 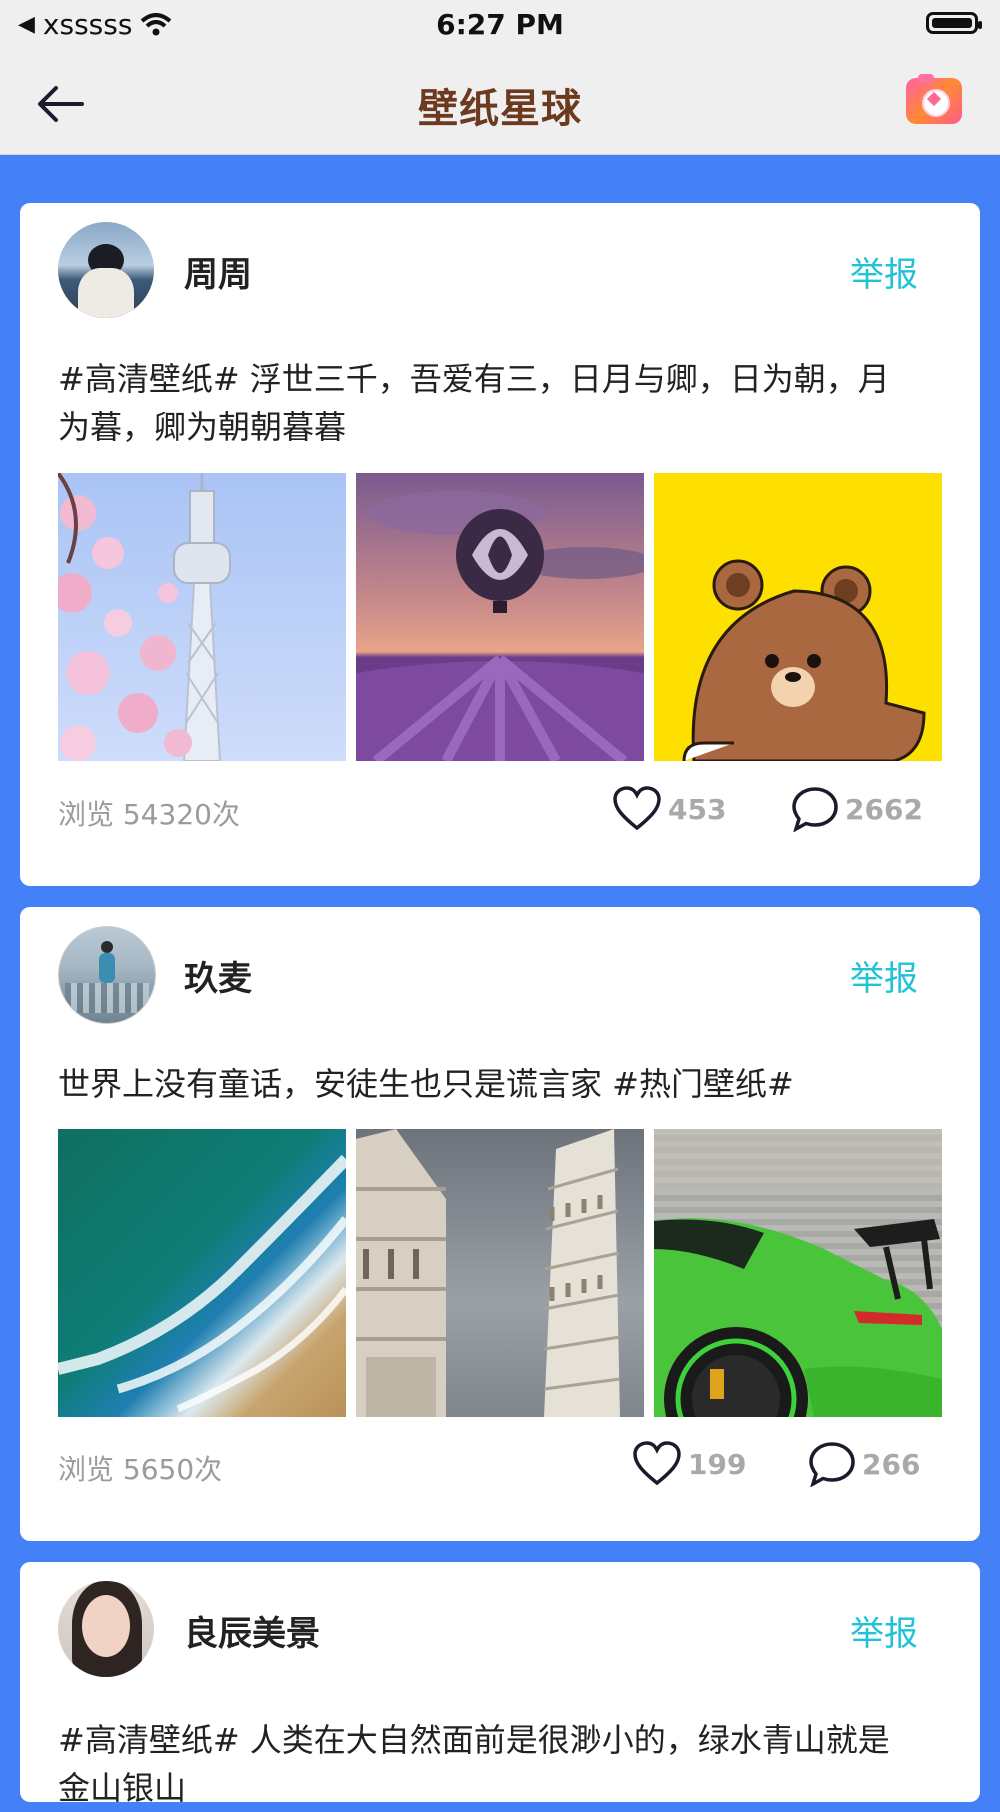 What do you see at coordinates (202, 427) in the screenshot?
I see `post-text-line: 为暮，卿为朝朝暮暮` at bounding box center [202, 427].